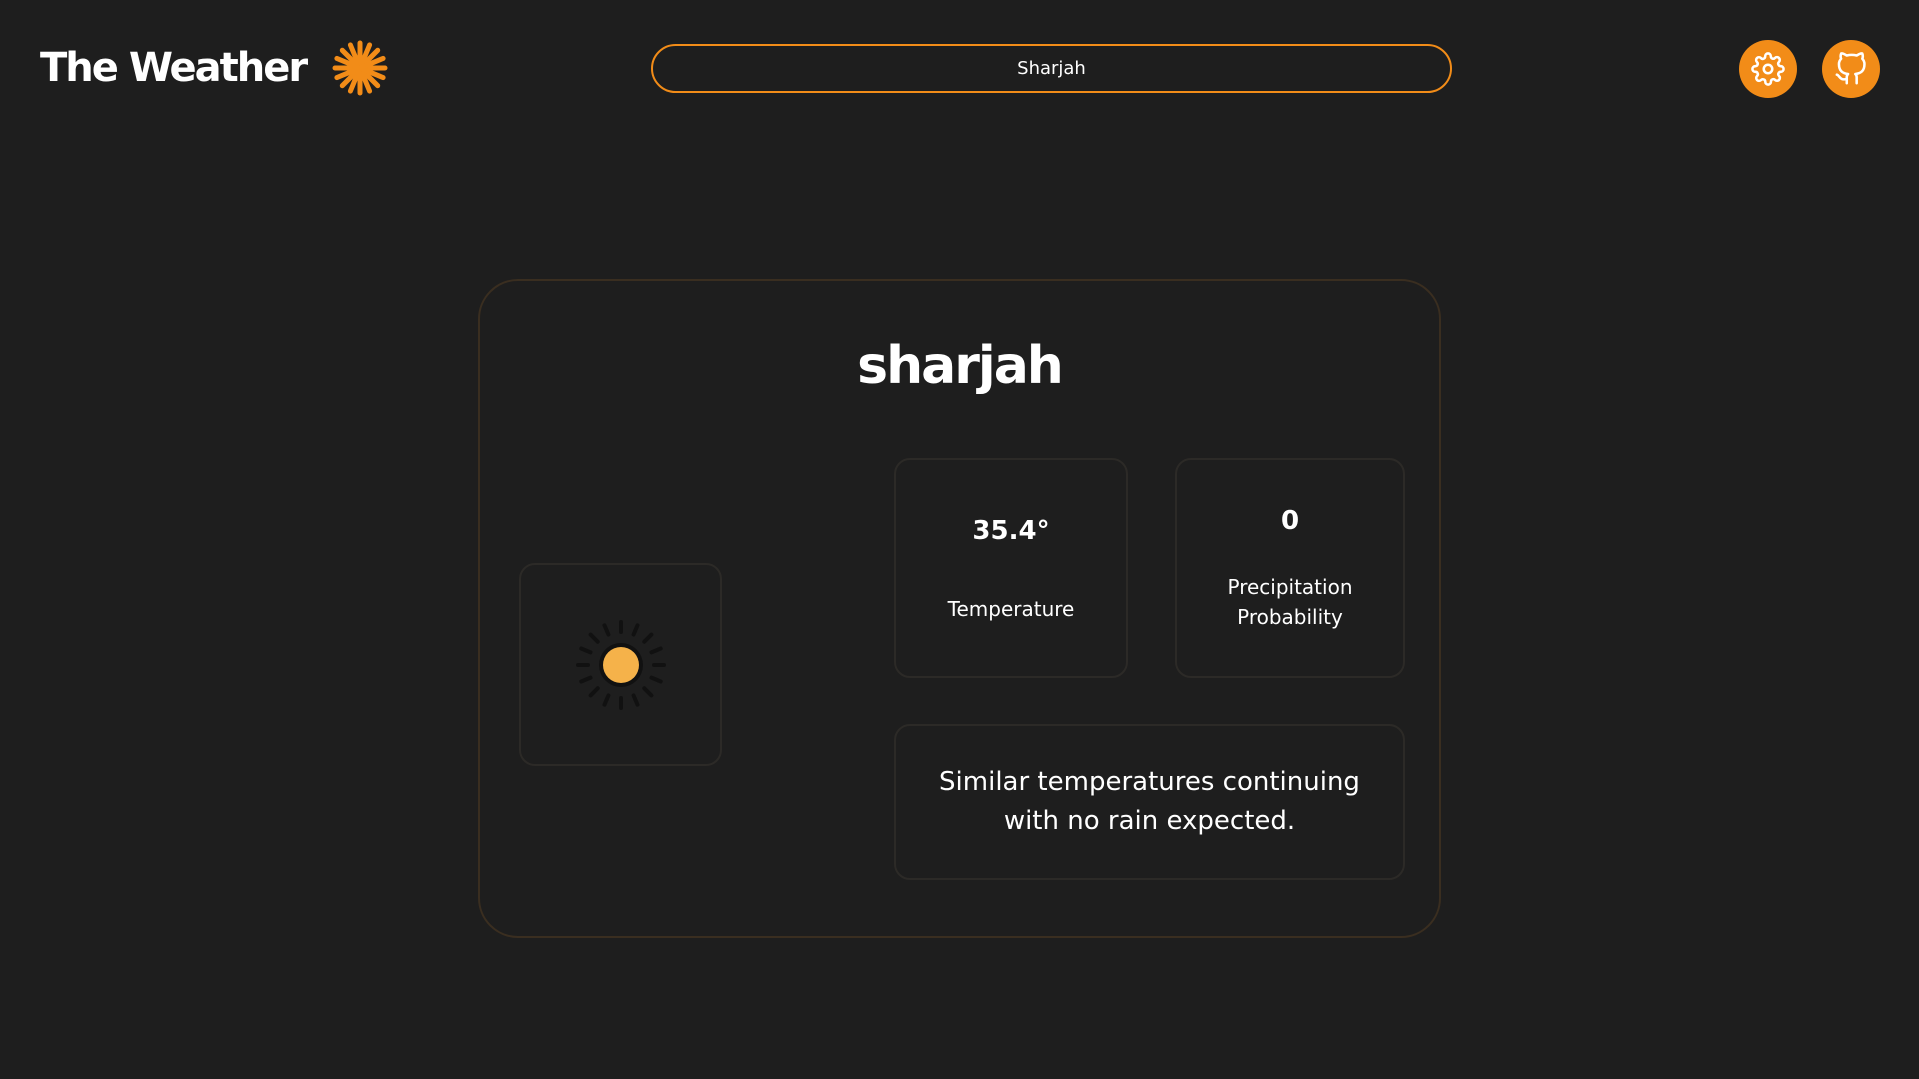 The height and width of the screenshot is (1079, 1919). What do you see at coordinates (1290, 602) in the screenshot?
I see `precipitation-label: Precipitation Probability` at bounding box center [1290, 602].